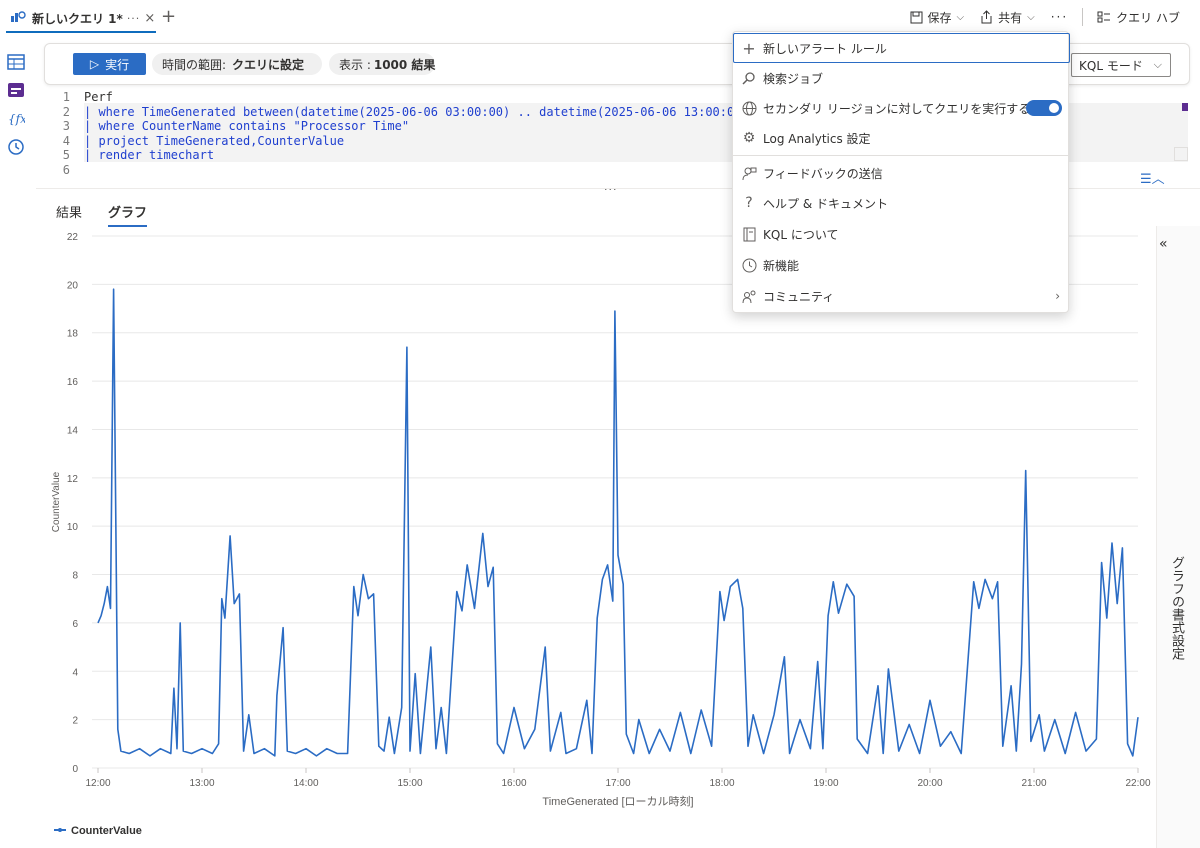 Image resolution: width=1200 pixels, height=848 pixels. What do you see at coordinates (825, 48) in the screenshot?
I see `menu-item-label: 新しいアラート ルール` at bounding box center [825, 48].